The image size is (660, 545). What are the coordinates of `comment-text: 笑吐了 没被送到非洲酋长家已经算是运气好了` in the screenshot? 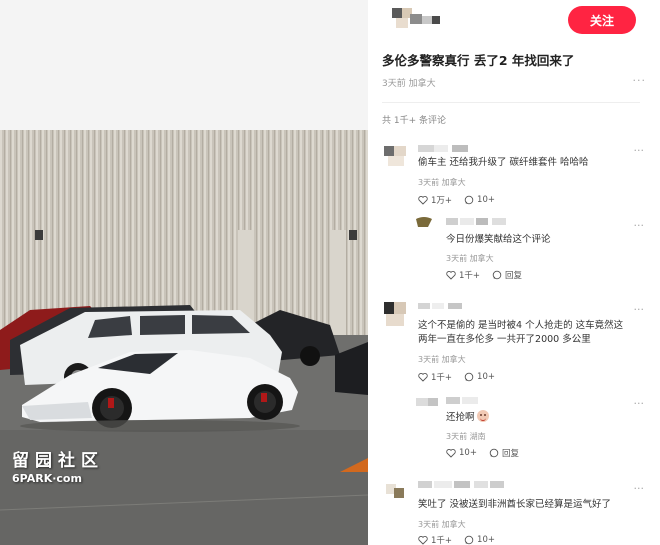 It's located at (515, 504).